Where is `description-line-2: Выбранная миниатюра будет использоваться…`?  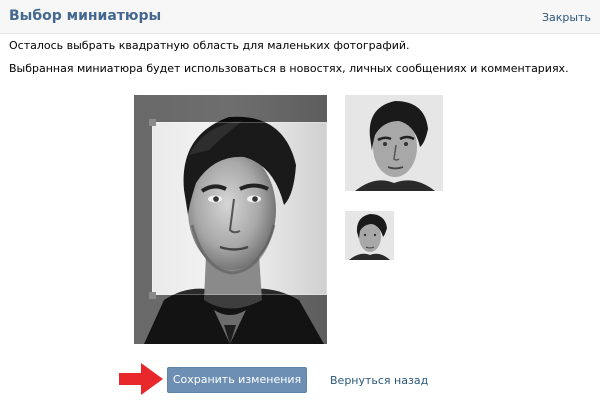 description-line-2: Выбранная миниатюра будет использоваться… is located at coordinates (289, 68).